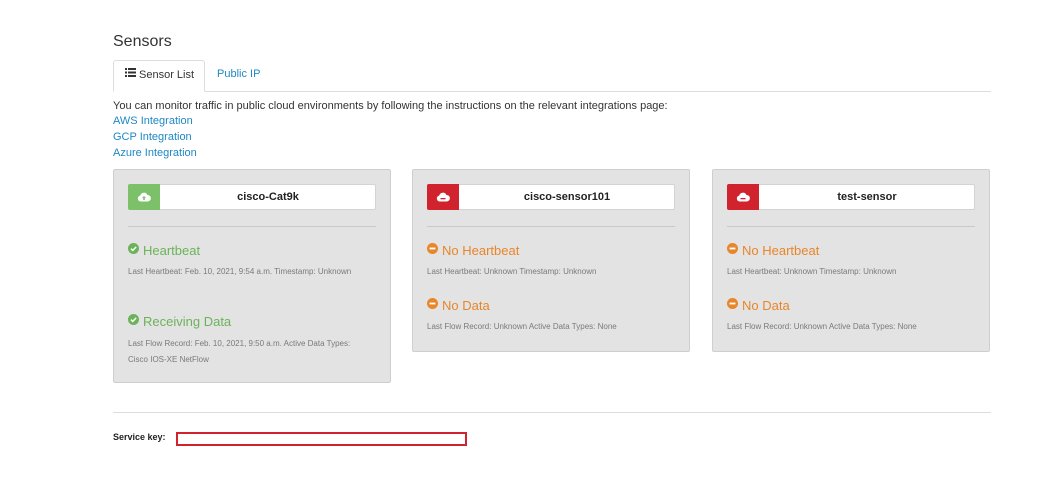 This screenshot has width=1057, height=482. What do you see at coordinates (142, 41) in the screenshot?
I see `page-title: Sensors` at bounding box center [142, 41].